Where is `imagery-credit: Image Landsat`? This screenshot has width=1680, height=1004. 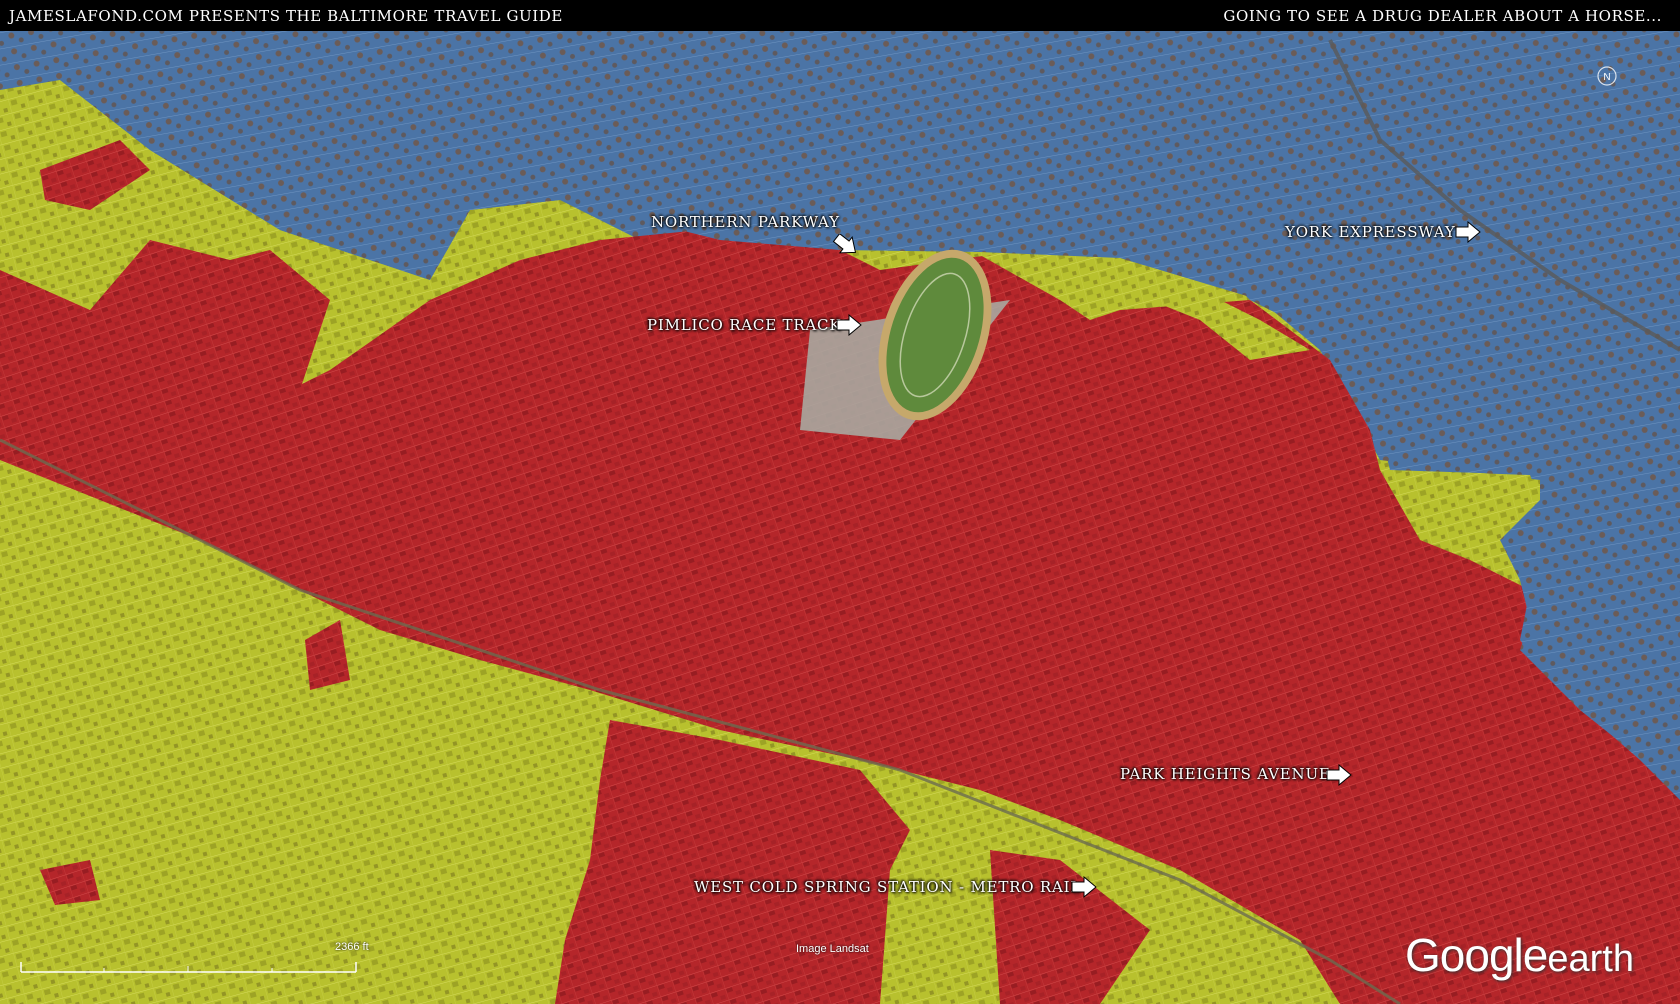
imagery-credit: Image Landsat is located at coordinates (832, 949).